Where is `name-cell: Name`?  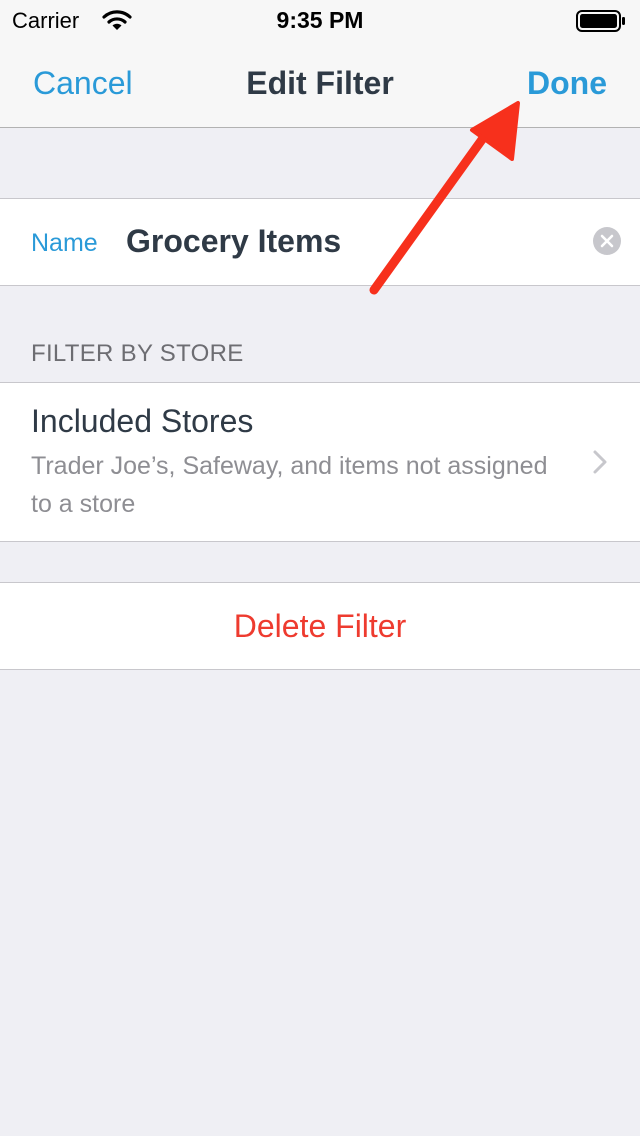
name-cell: Name is located at coordinates (320, 242).